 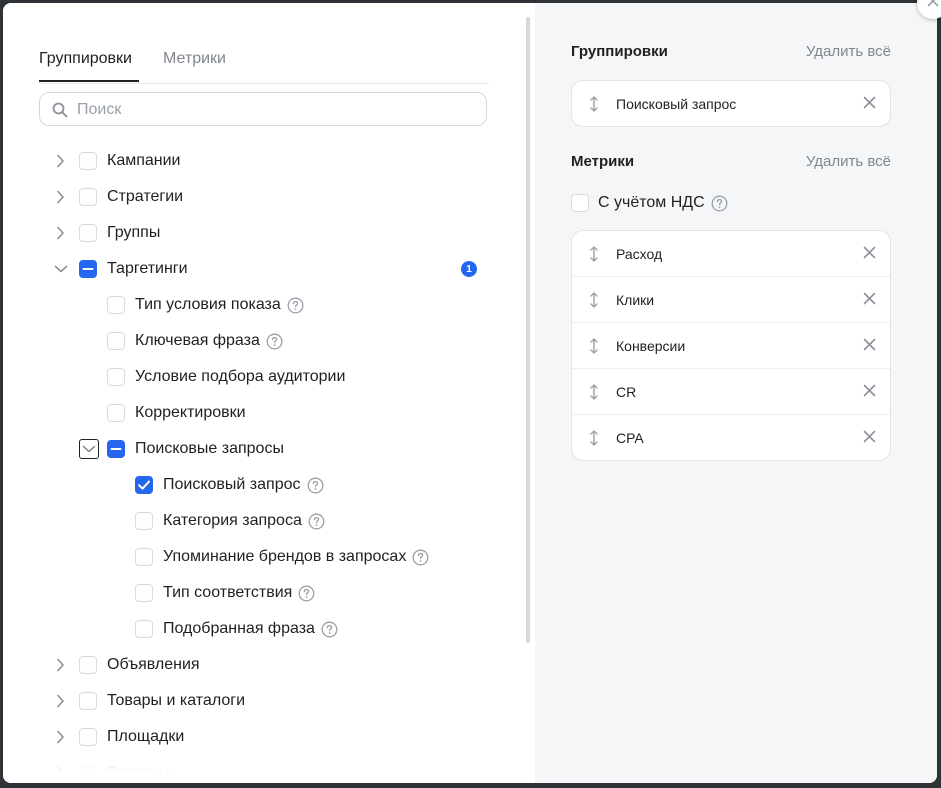 I want to click on tree-row: Объявления, so click(x=125, y=665).